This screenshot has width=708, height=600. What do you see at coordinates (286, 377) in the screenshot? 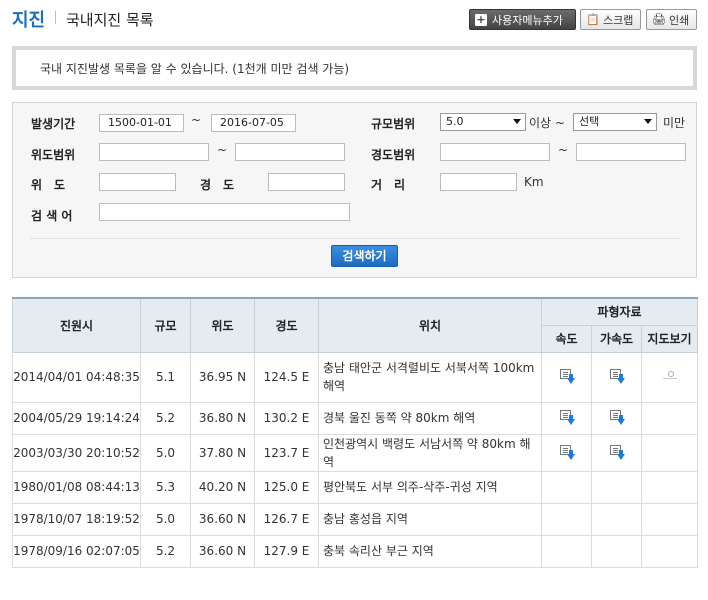
I see `longitude-cell: 124.5 E` at bounding box center [286, 377].